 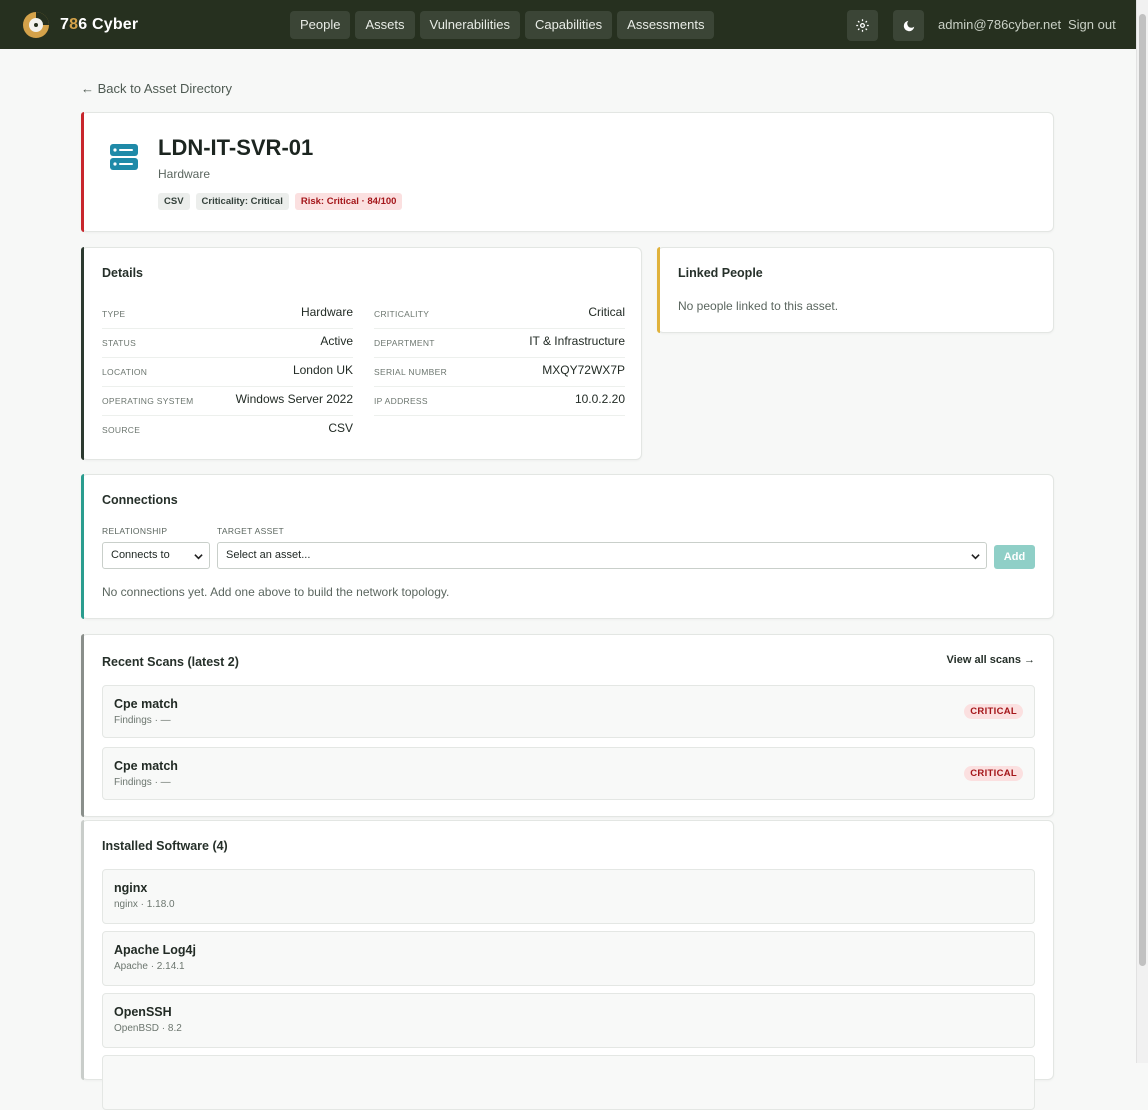 I want to click on source-badge: CSV, so click(x=174, y=201).